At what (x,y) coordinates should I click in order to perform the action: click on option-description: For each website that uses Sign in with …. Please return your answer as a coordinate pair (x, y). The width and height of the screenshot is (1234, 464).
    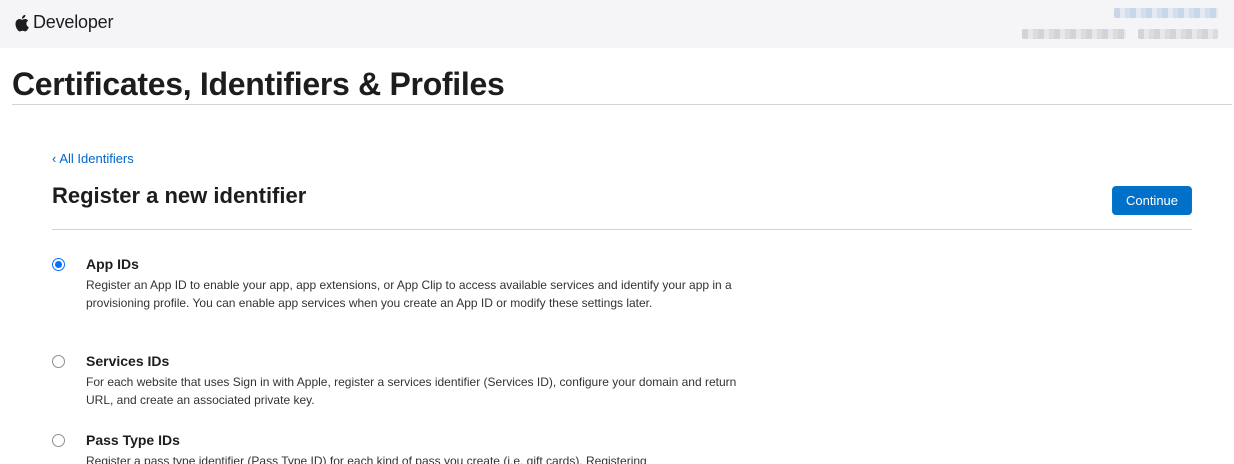
    Looking at the image, I should click on (411, 391).